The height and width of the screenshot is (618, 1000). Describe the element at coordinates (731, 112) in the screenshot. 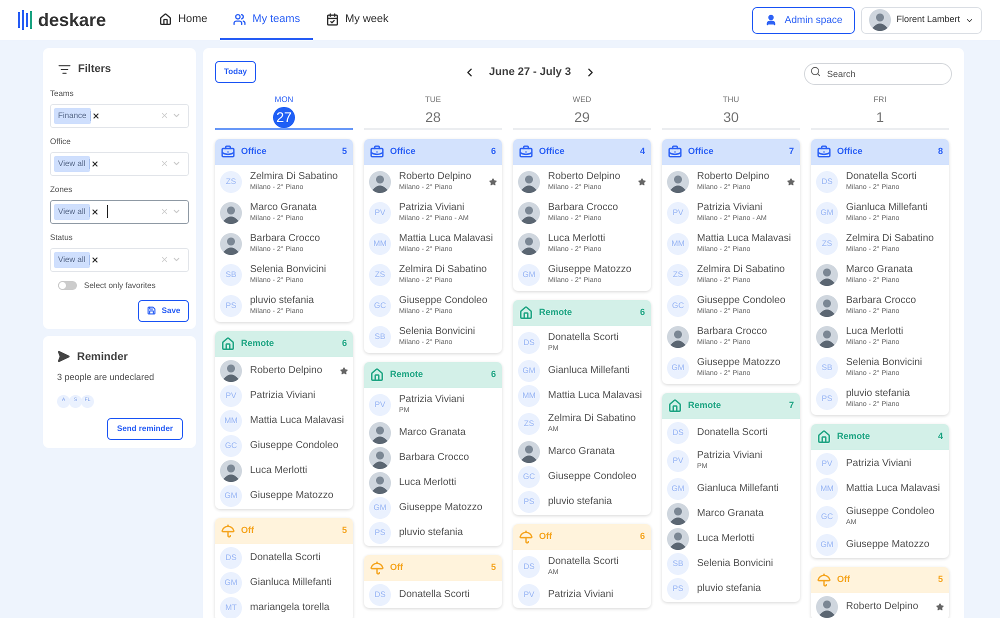

I see `day-header: THU 30` at that location.